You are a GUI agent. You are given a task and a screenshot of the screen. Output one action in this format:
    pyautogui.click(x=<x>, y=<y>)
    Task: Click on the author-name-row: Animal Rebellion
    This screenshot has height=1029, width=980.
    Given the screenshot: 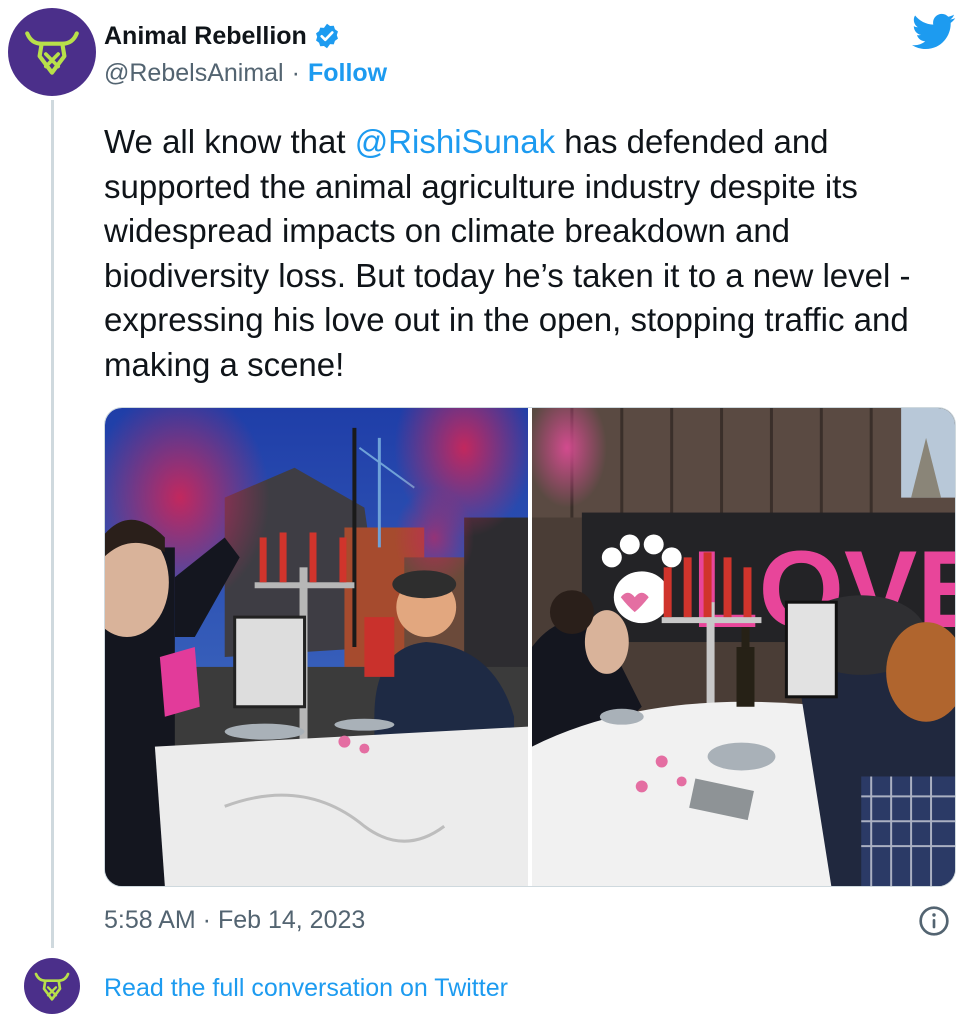 What is the action you would take?
    pyautogui.click(x=222, y=36)
    